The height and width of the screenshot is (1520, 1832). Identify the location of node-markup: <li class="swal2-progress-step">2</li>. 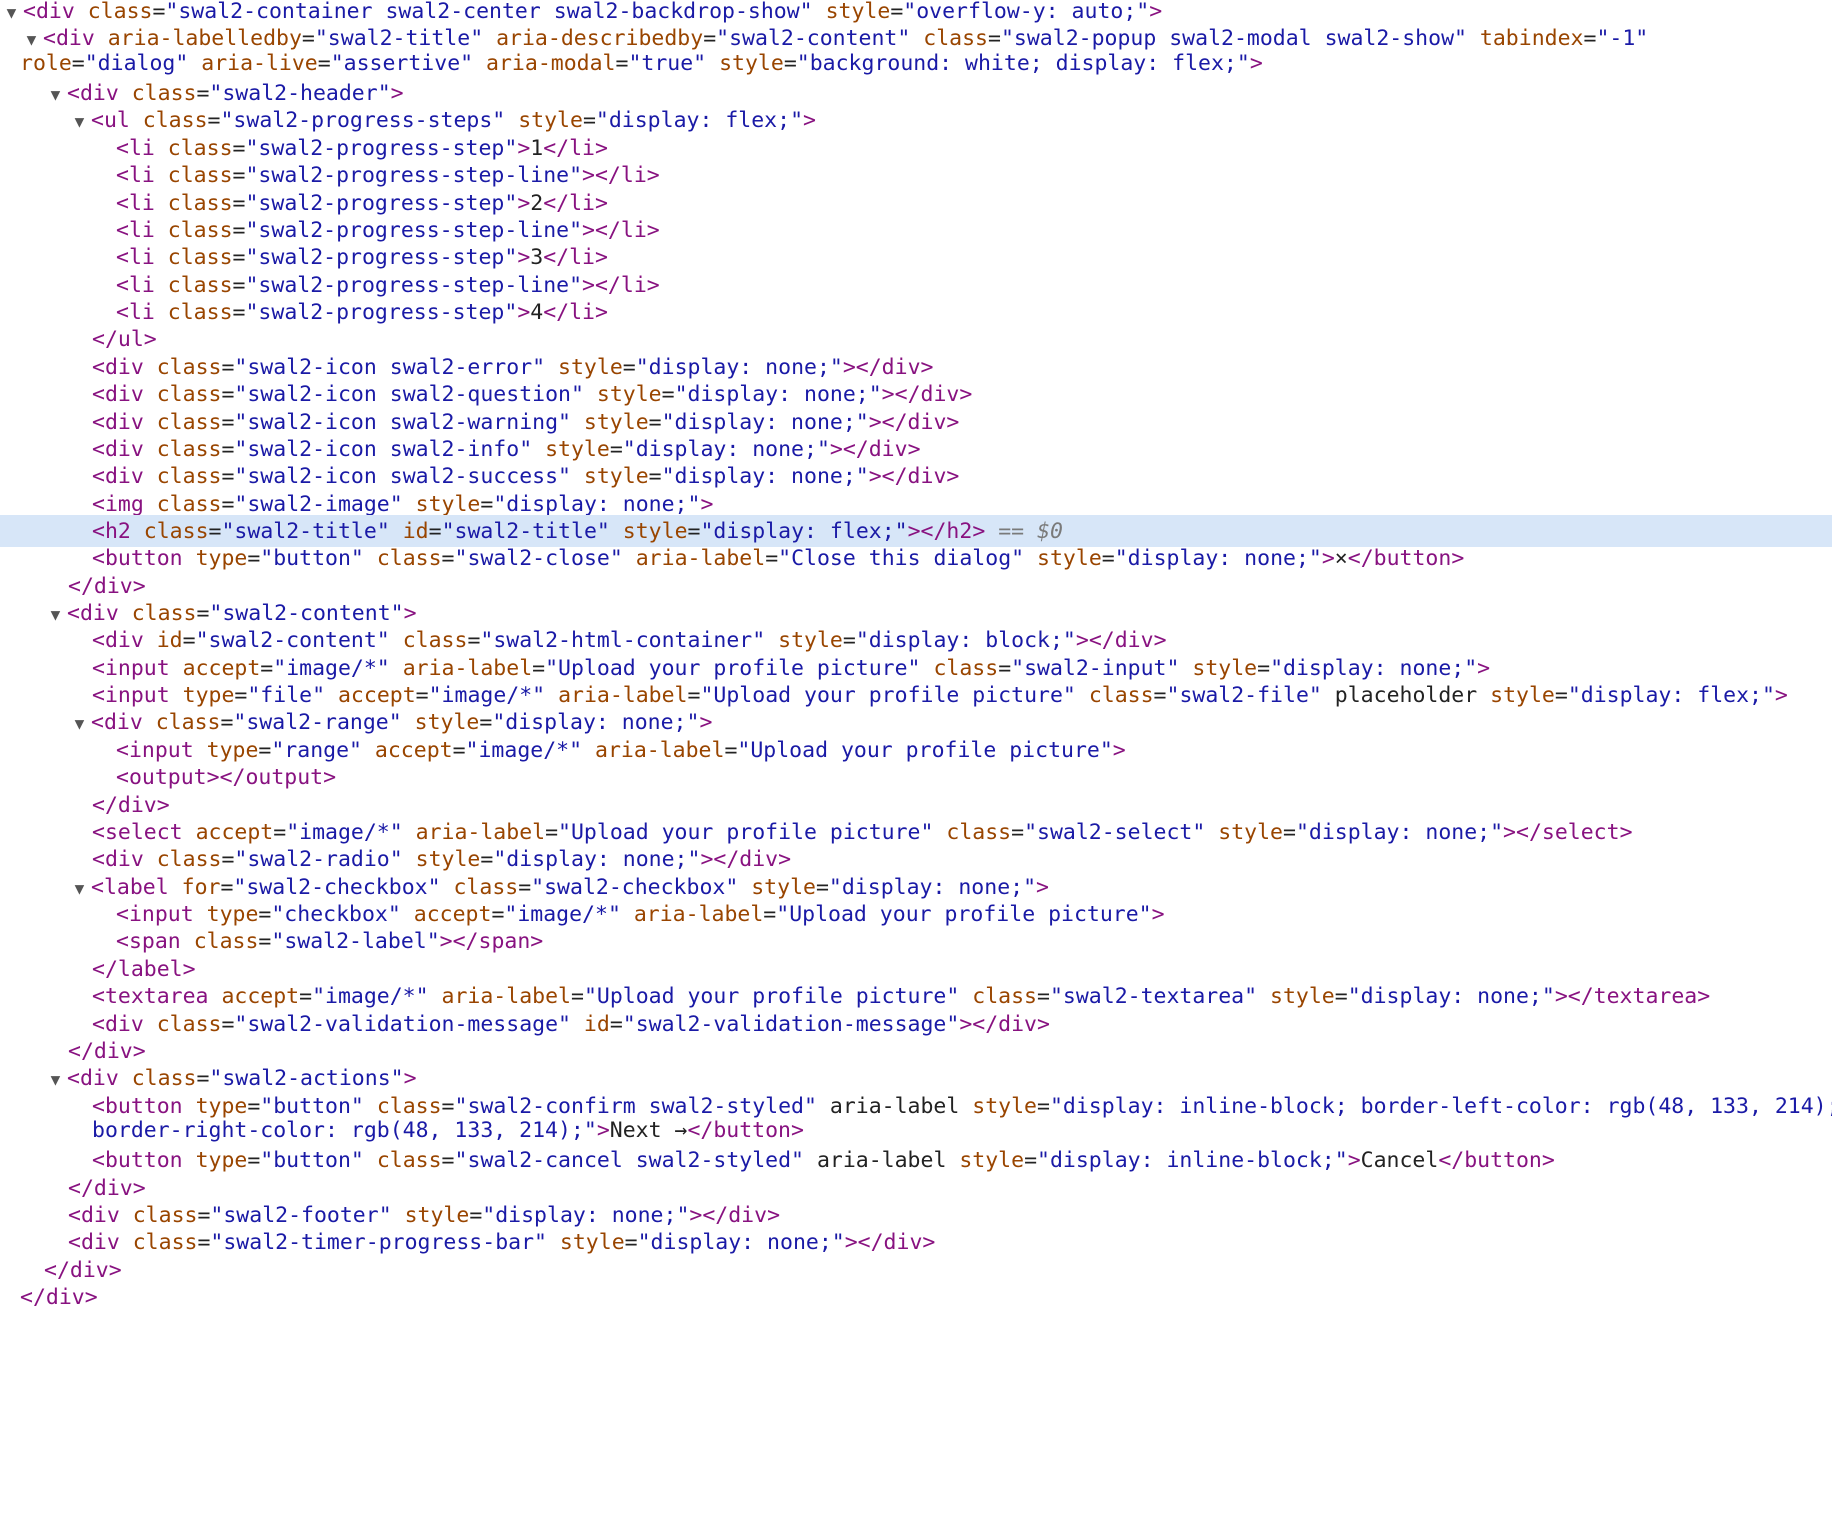
(362, 203).